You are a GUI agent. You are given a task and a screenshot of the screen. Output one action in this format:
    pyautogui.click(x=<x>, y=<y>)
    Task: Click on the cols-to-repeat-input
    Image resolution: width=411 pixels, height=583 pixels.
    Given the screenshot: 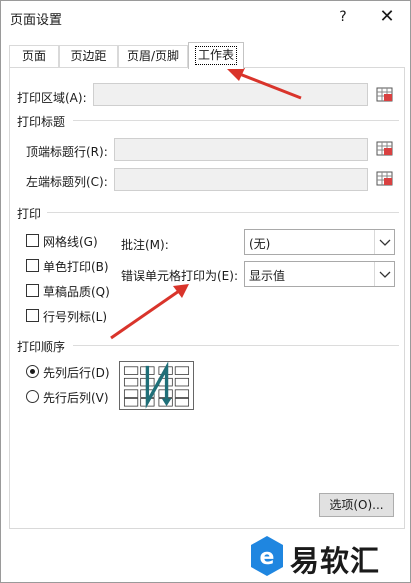 What is the action you would take?
    pyautogui.click(x=241, y=179)
    